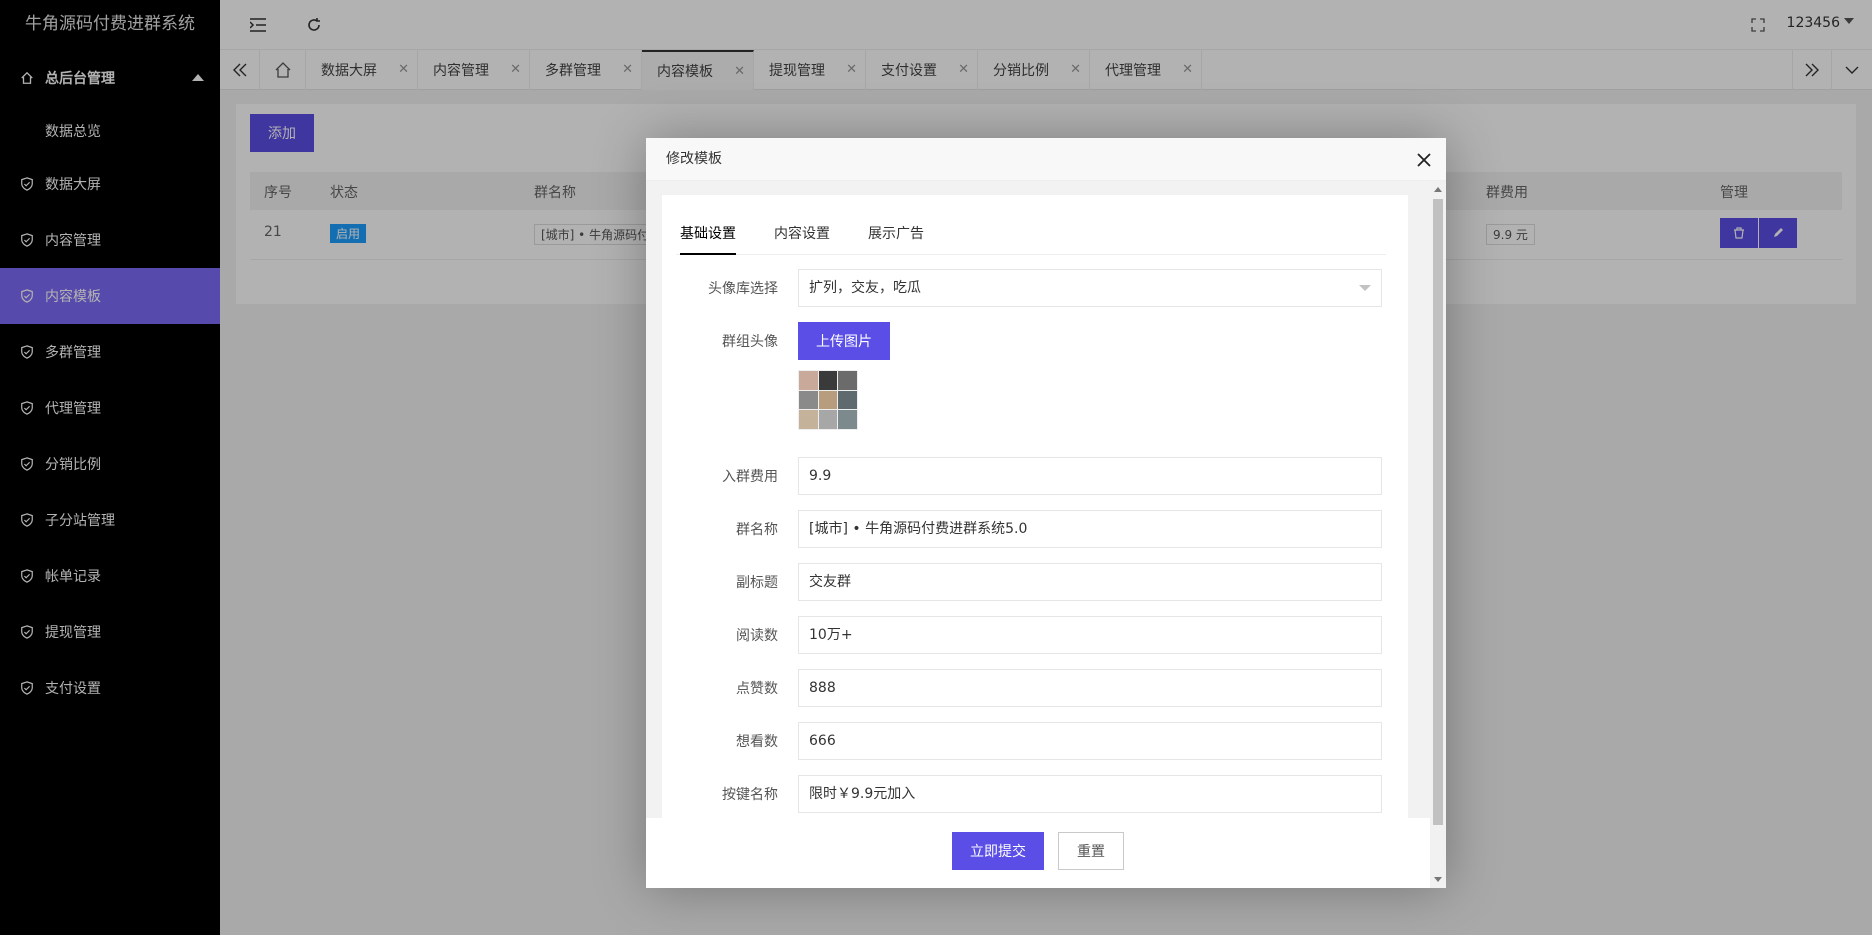  What do you see at coordinates (743, 289) in the screenshot?
I see `field-label: 头像库选择` at bounding box center [743, 289].